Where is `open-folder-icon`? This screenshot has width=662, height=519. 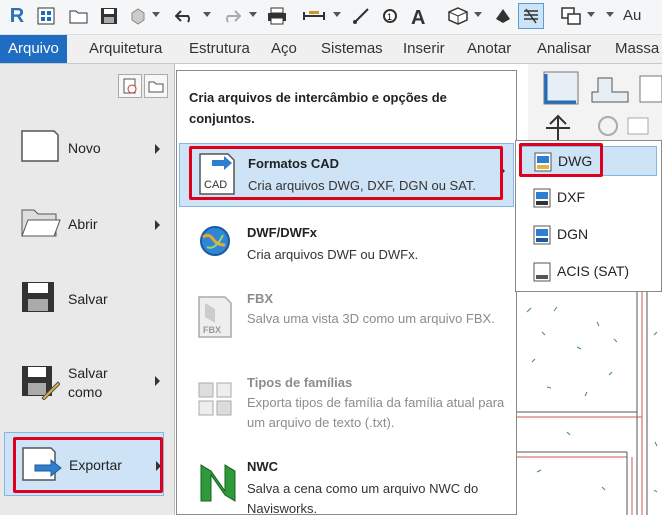 open-folder-icon is located at coordinates (79, 16).